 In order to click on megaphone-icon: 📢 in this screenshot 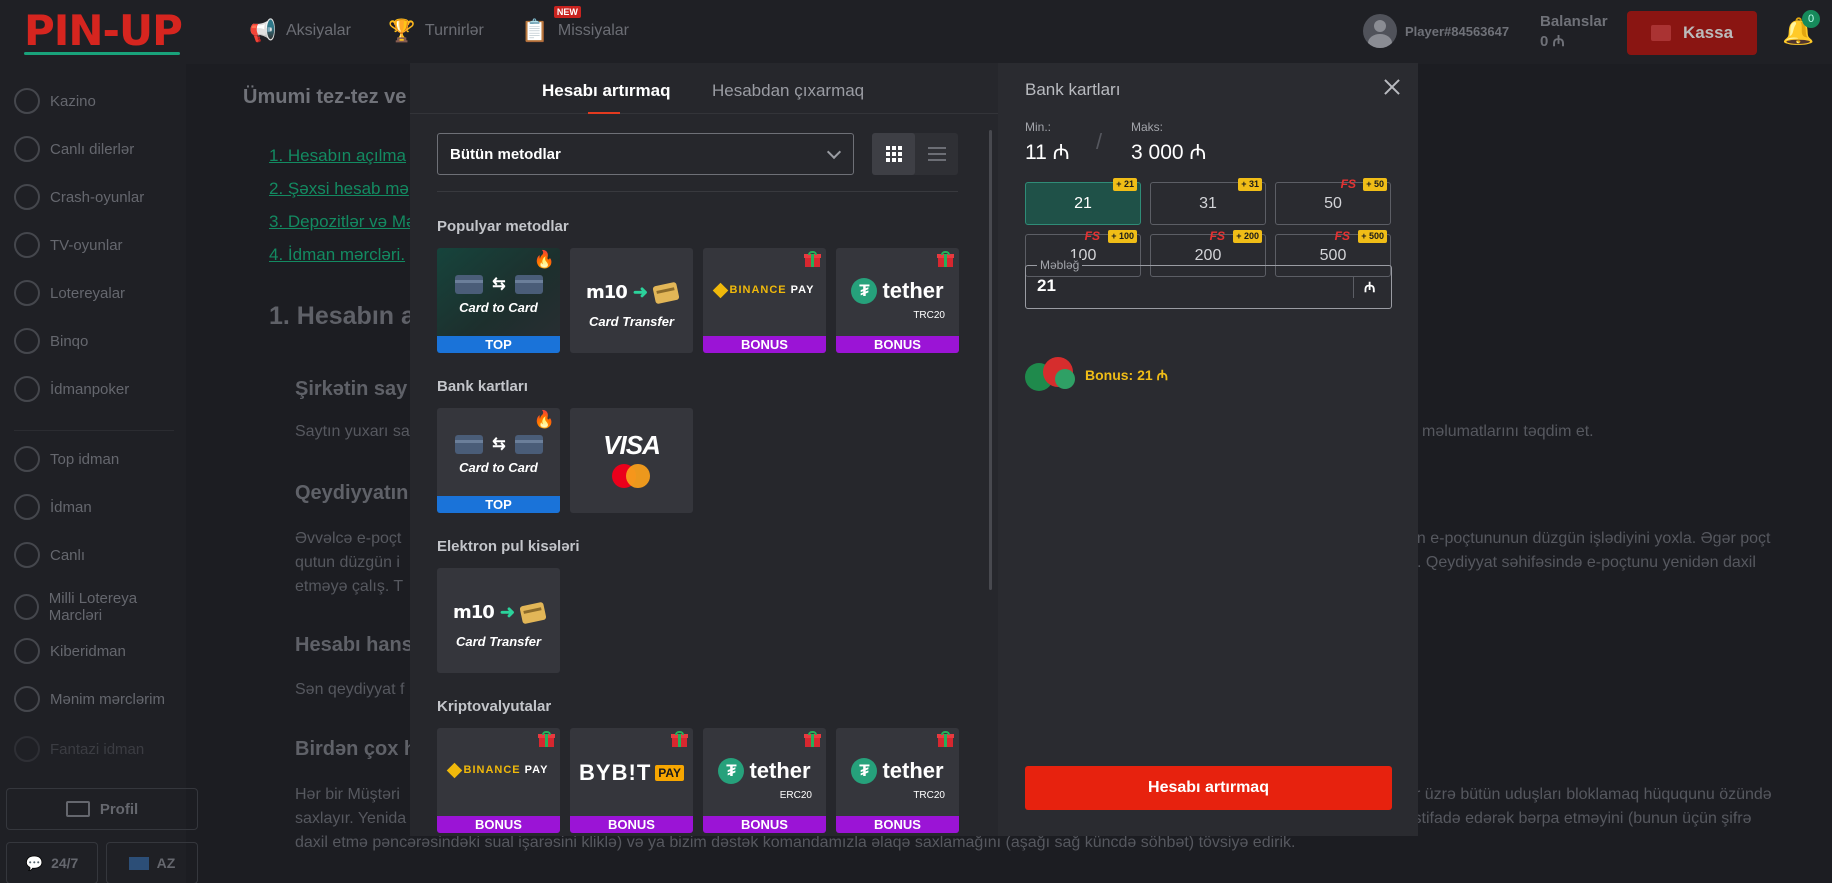, I will do `click(263, 30)`.